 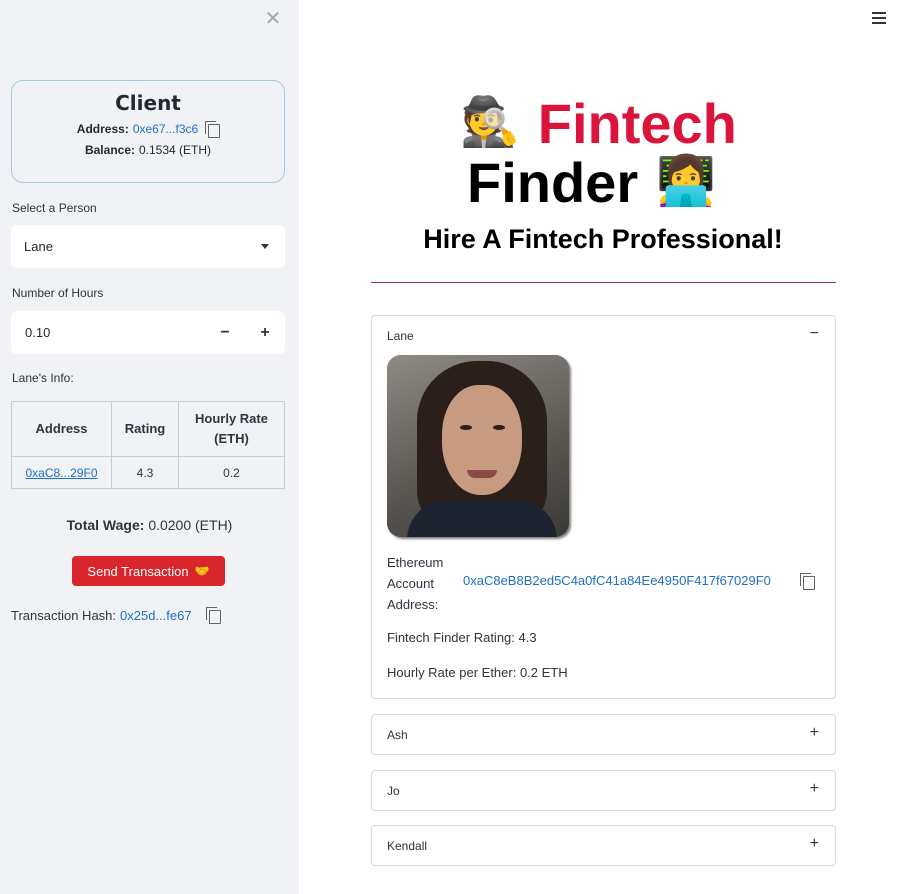 I want to click on technologist-icon: 👩‍💻, so click(x=686, y=181).